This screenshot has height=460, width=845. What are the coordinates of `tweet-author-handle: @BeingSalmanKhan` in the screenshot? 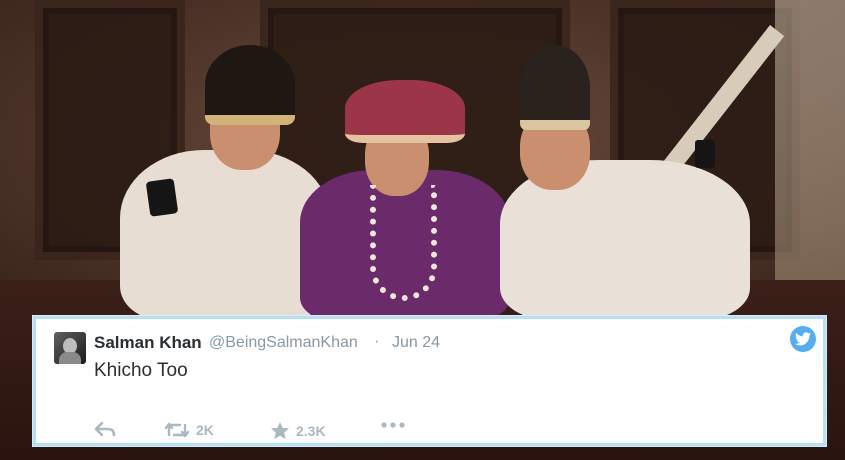 It's located at (283, 343).